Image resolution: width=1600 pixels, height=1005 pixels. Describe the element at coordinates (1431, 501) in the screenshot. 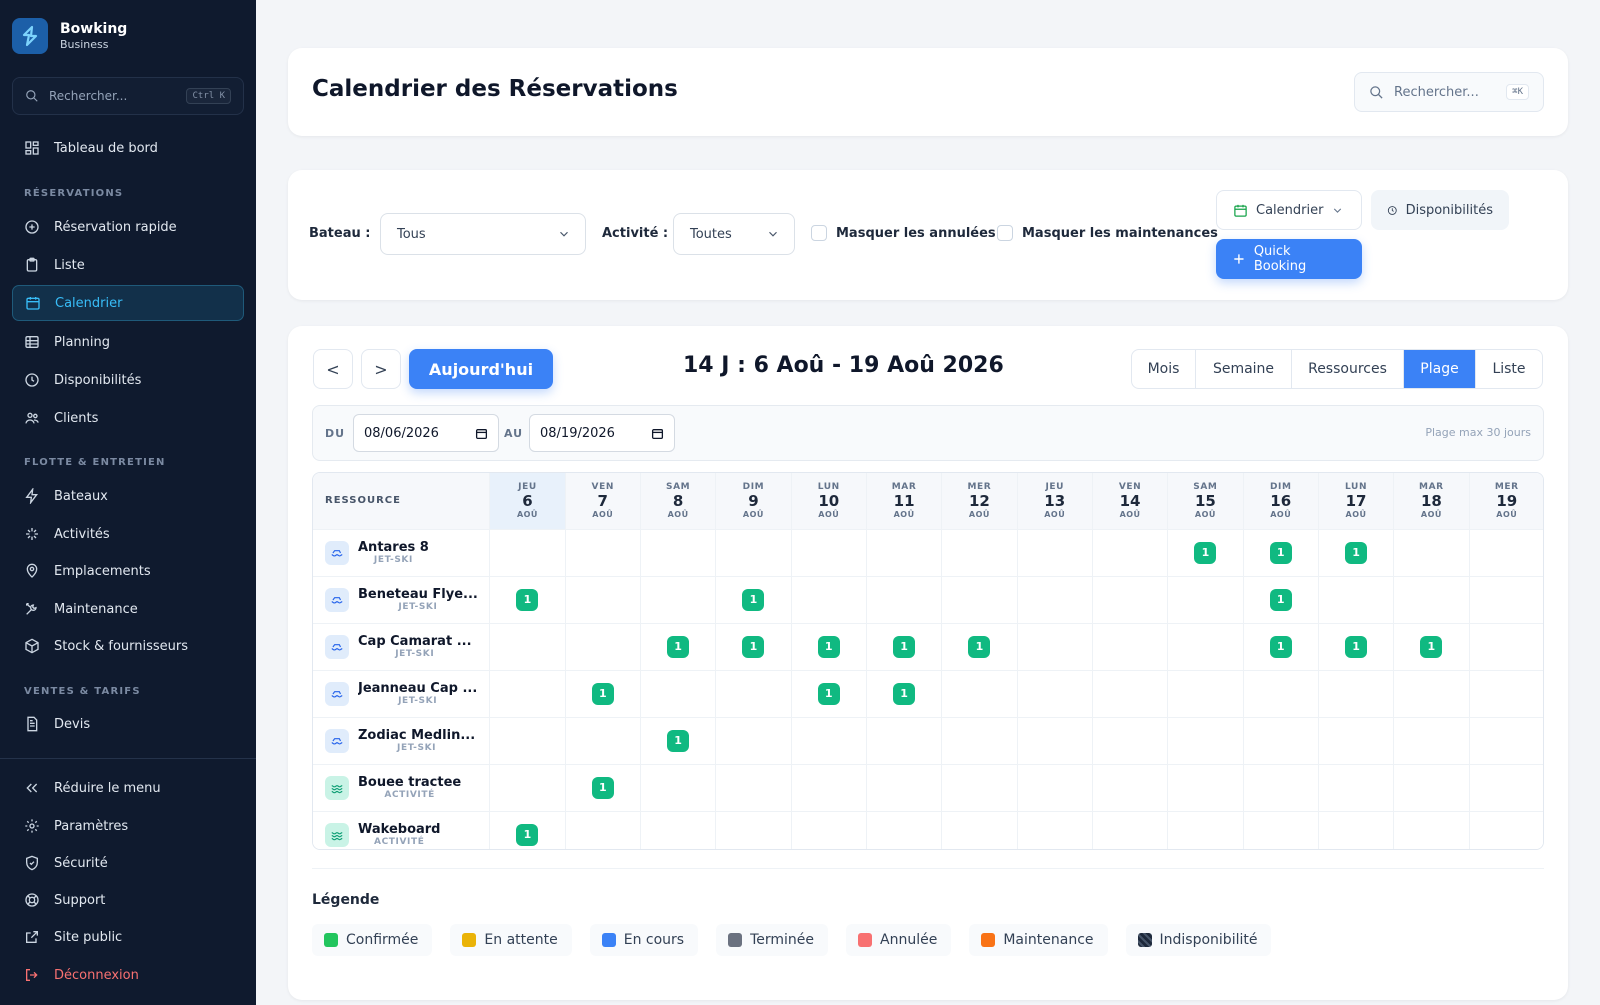

I see `day-header: MAR 18 AOÛ` at that location.